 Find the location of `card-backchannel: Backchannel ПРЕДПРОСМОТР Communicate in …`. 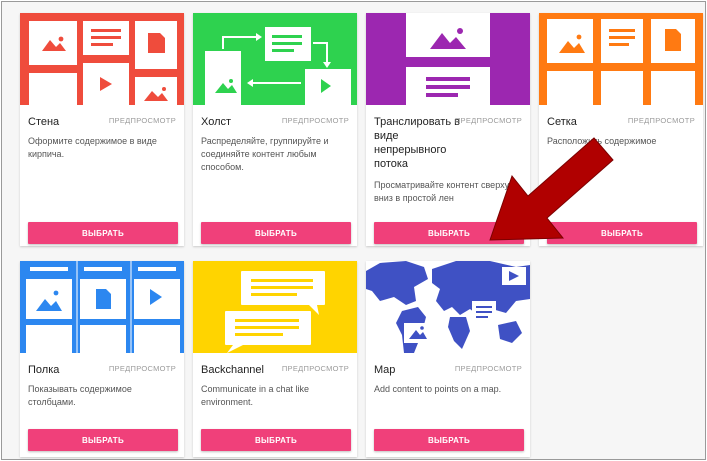

card-backchannel: Backchannel ПРЕДПРОСМОТР Communicate in … is located at coordinates (275, 359).